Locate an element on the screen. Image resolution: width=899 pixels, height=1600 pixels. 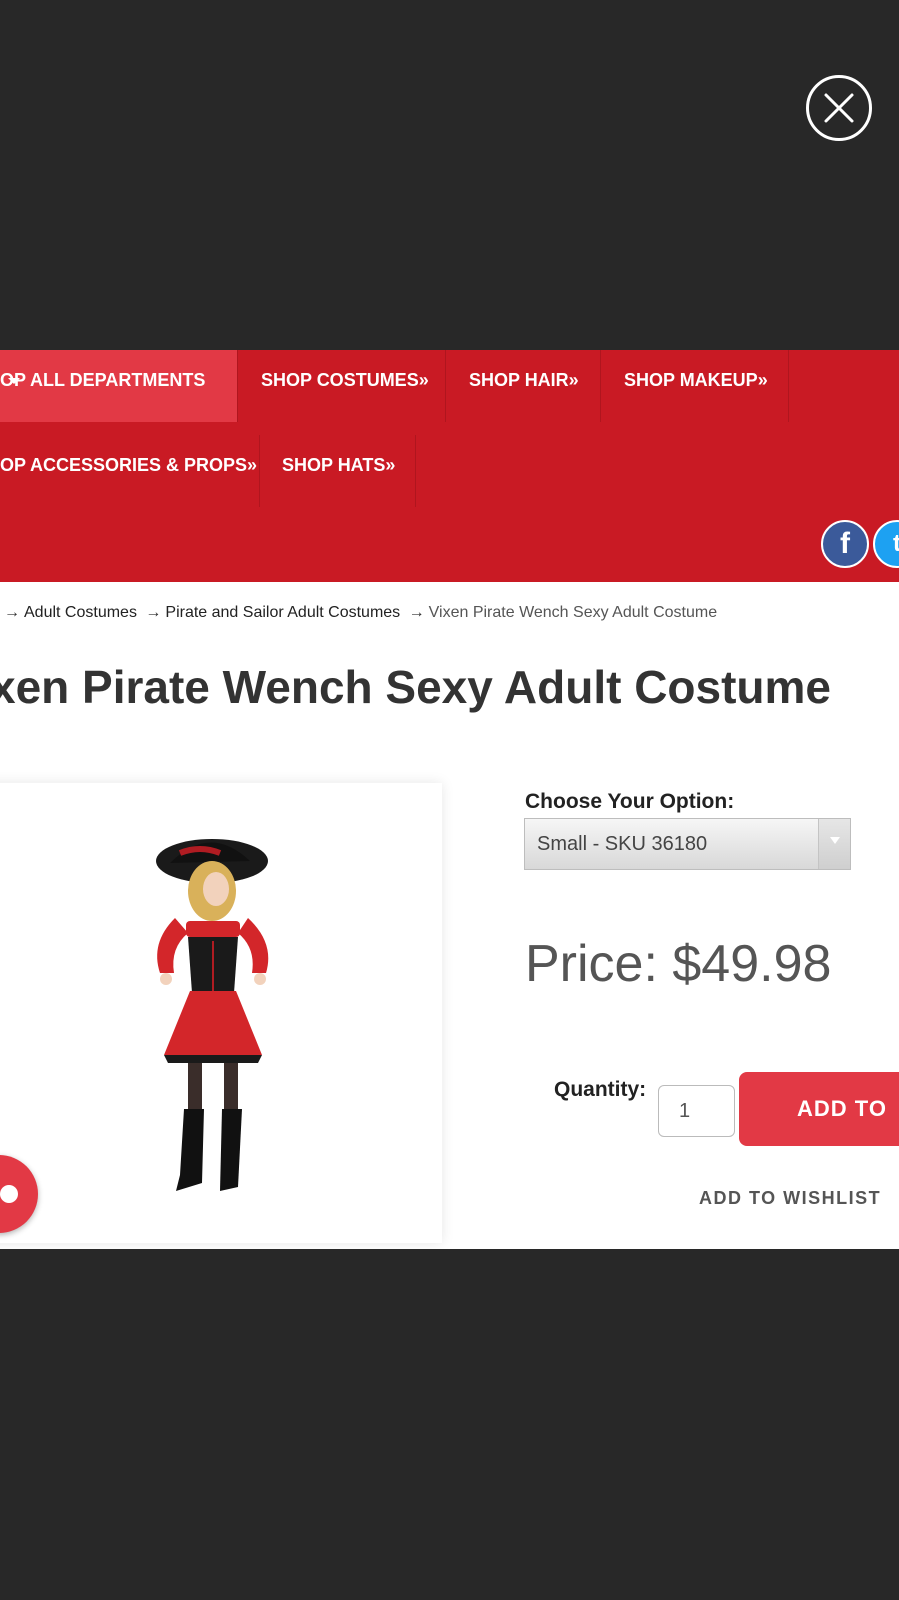
product-title: xen Pirate Wench Sexy Adult Costume is located at coordinates (416, 687).